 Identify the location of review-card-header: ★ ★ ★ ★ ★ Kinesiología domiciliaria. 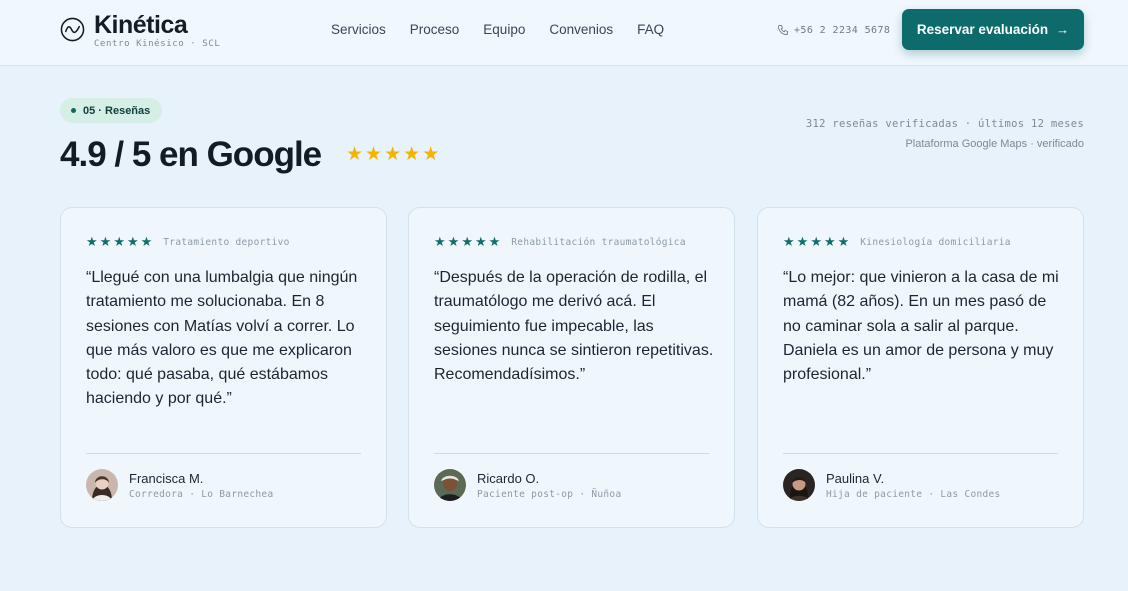
(897, 242).